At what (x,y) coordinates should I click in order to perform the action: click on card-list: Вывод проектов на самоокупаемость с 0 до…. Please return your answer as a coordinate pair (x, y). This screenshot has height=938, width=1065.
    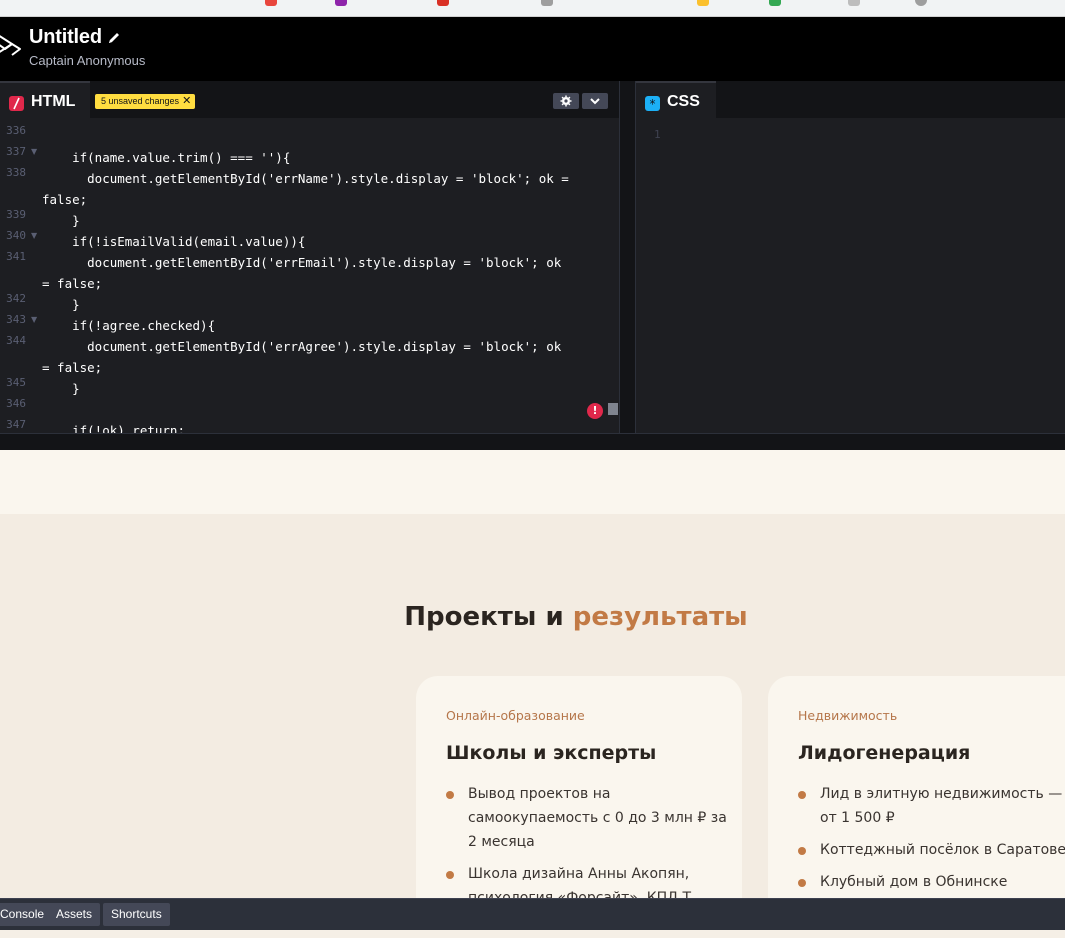
    Looking at the image, I should click on (591, 840).